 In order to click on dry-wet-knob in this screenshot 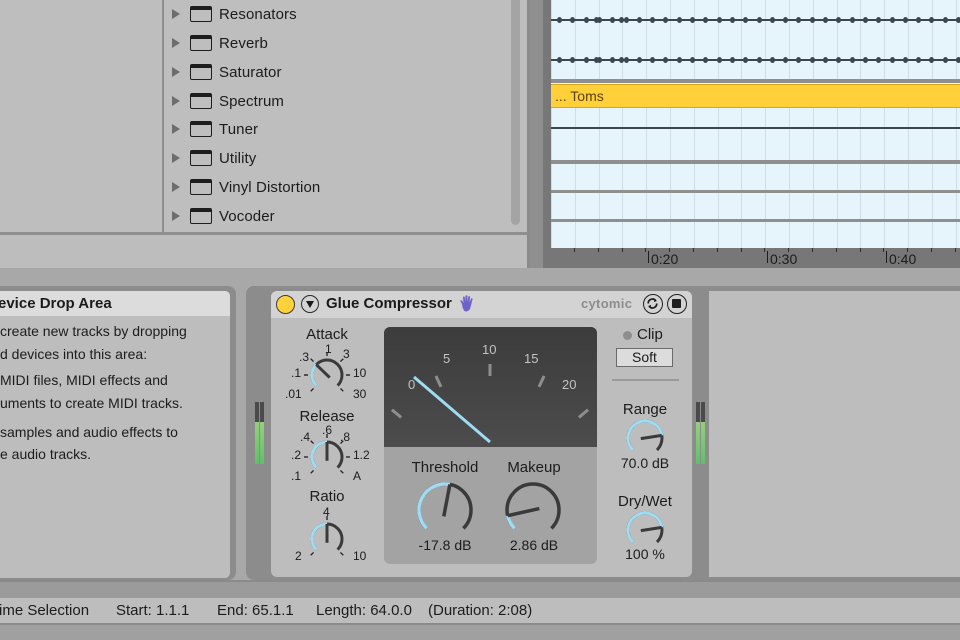, I will do `click(645, 530)`.